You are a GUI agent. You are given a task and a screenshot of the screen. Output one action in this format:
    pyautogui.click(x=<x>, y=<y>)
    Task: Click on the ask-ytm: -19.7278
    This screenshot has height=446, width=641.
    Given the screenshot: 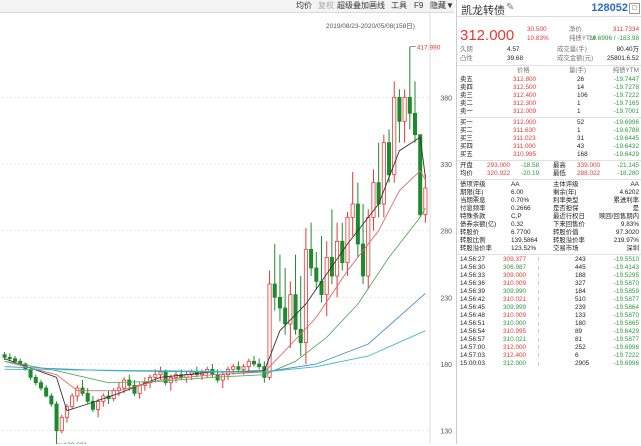 What is the action you would take?
    pyautogui.click(x=626, y=87)
    